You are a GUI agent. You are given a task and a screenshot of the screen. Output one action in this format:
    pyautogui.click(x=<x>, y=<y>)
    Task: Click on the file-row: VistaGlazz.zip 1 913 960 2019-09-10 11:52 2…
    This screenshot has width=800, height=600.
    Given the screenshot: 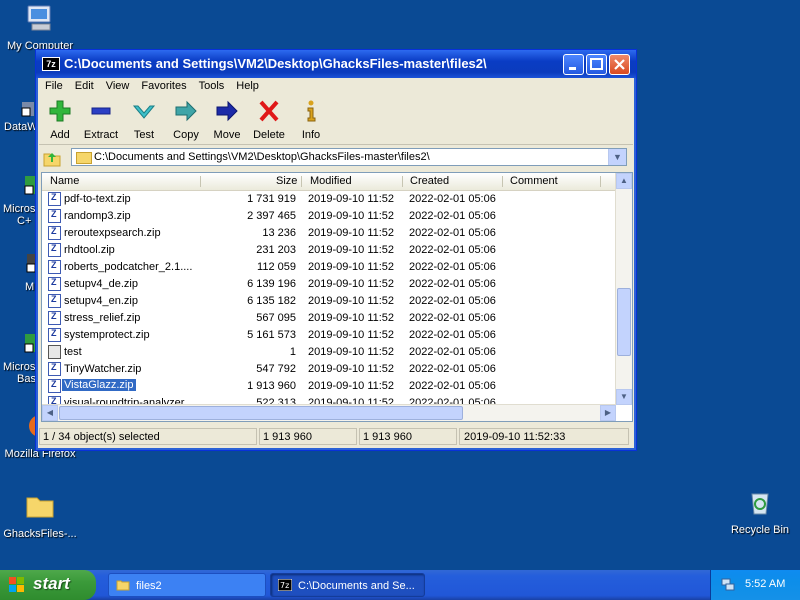 What is the action you would take?
    pyautogui.click(x=329, y=386)
    